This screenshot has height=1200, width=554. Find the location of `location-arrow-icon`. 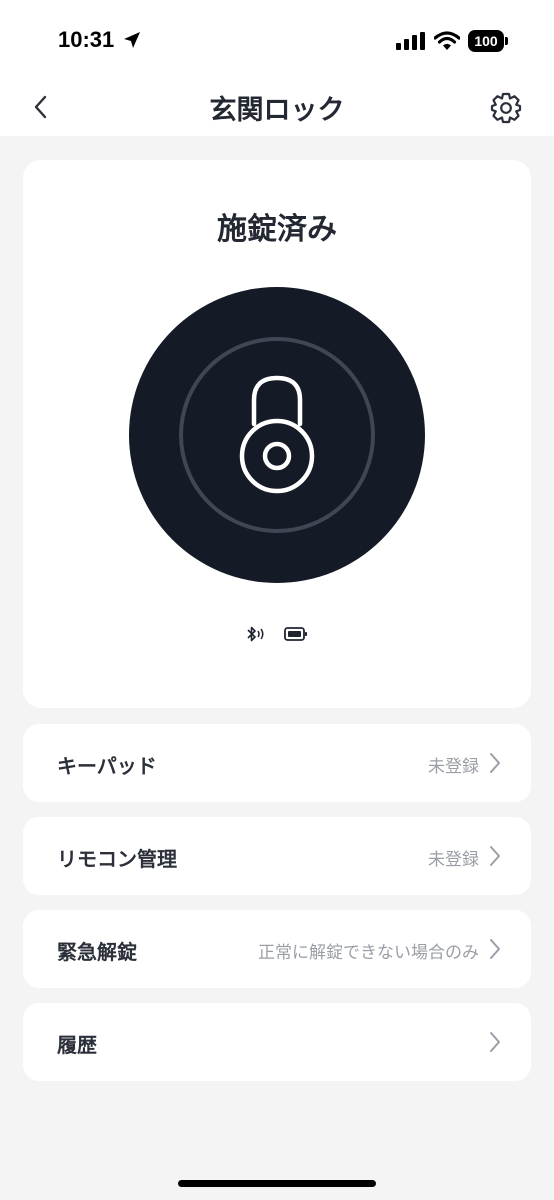

location-arrow-icon is located at coordinates (132, 42).